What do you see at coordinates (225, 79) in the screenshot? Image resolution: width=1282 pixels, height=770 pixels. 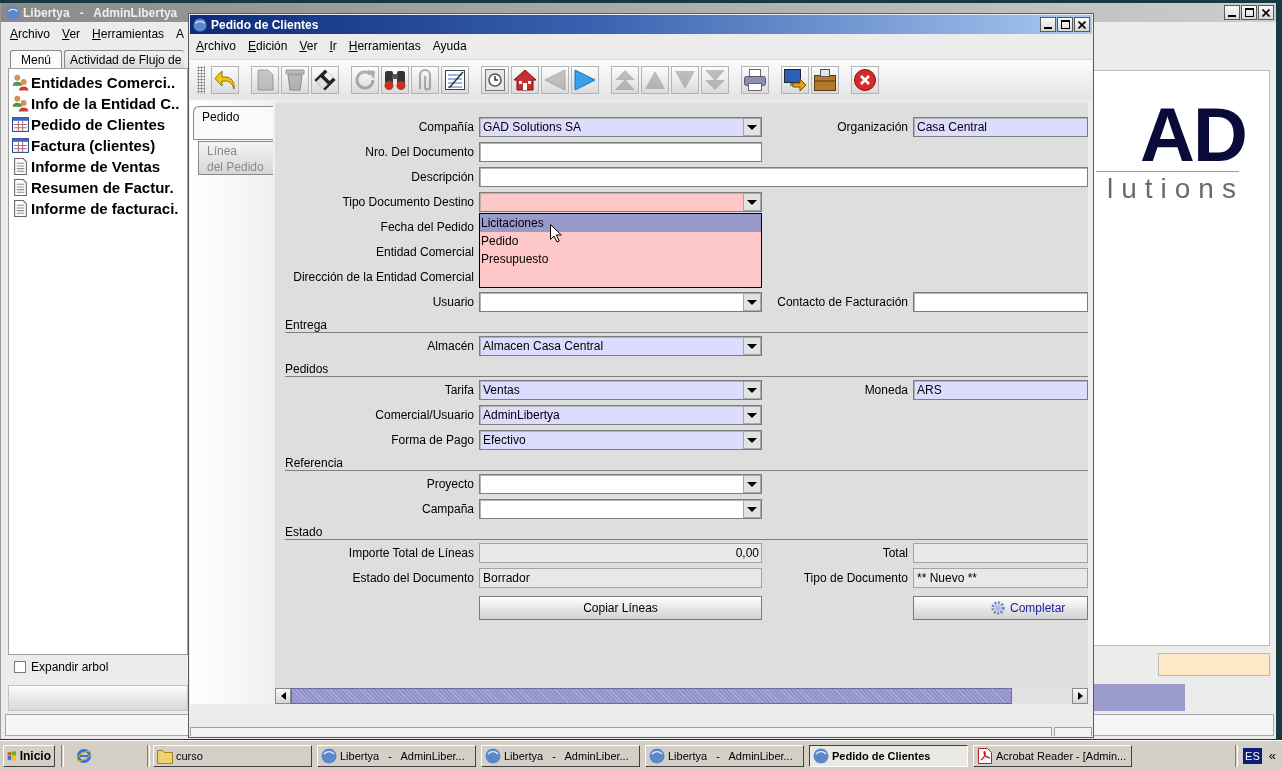 I see `undo-icon` at bounding box center [225, 79].